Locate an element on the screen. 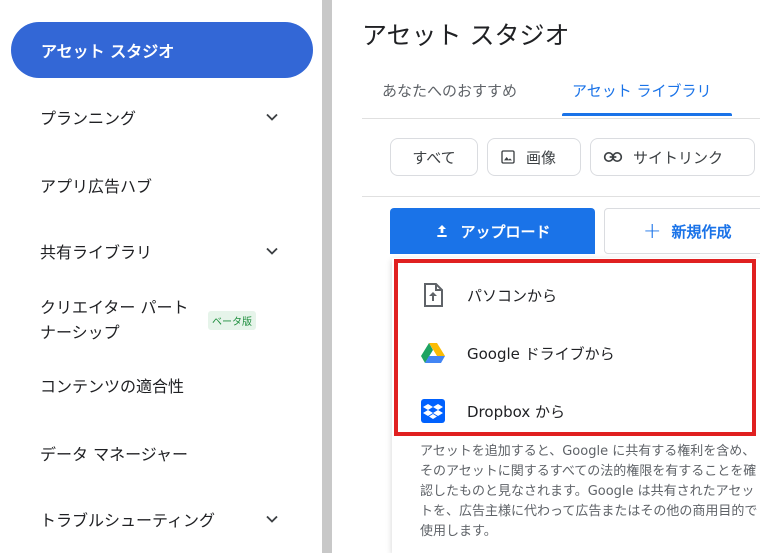 The height and width of the screenshot is (553, 760). new-asset-button-label: 新規作成 is located at coordinates (701, 231).